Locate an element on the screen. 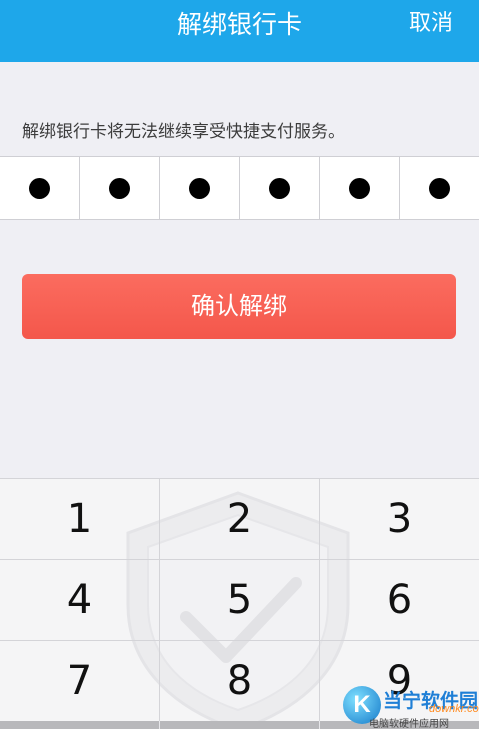  key-1: 1 is located at coordinates (79, 519).